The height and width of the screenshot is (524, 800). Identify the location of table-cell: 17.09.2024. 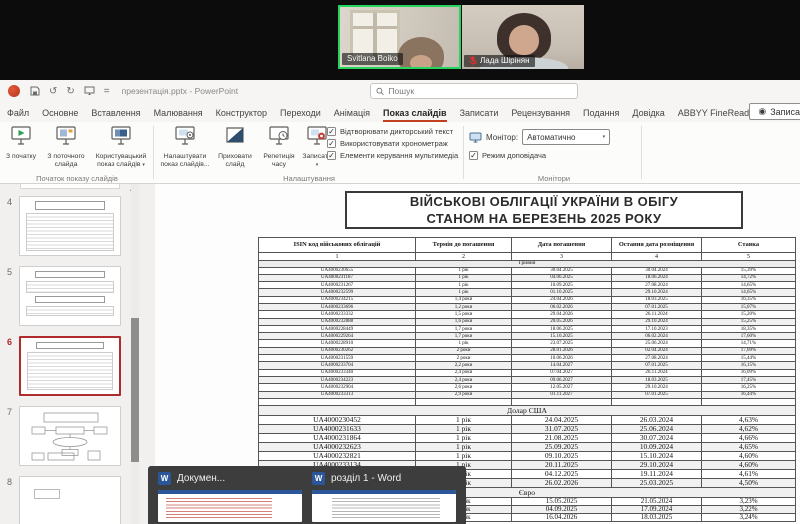
(656, 509).